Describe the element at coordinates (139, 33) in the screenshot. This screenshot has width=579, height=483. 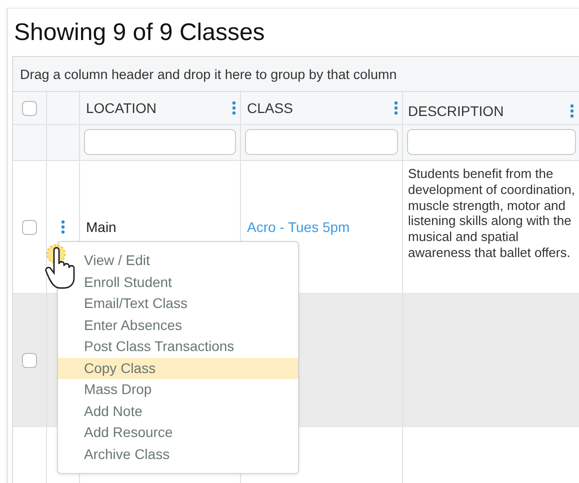
I see `page-title: Showing 9 of 9 Classes` at that location.